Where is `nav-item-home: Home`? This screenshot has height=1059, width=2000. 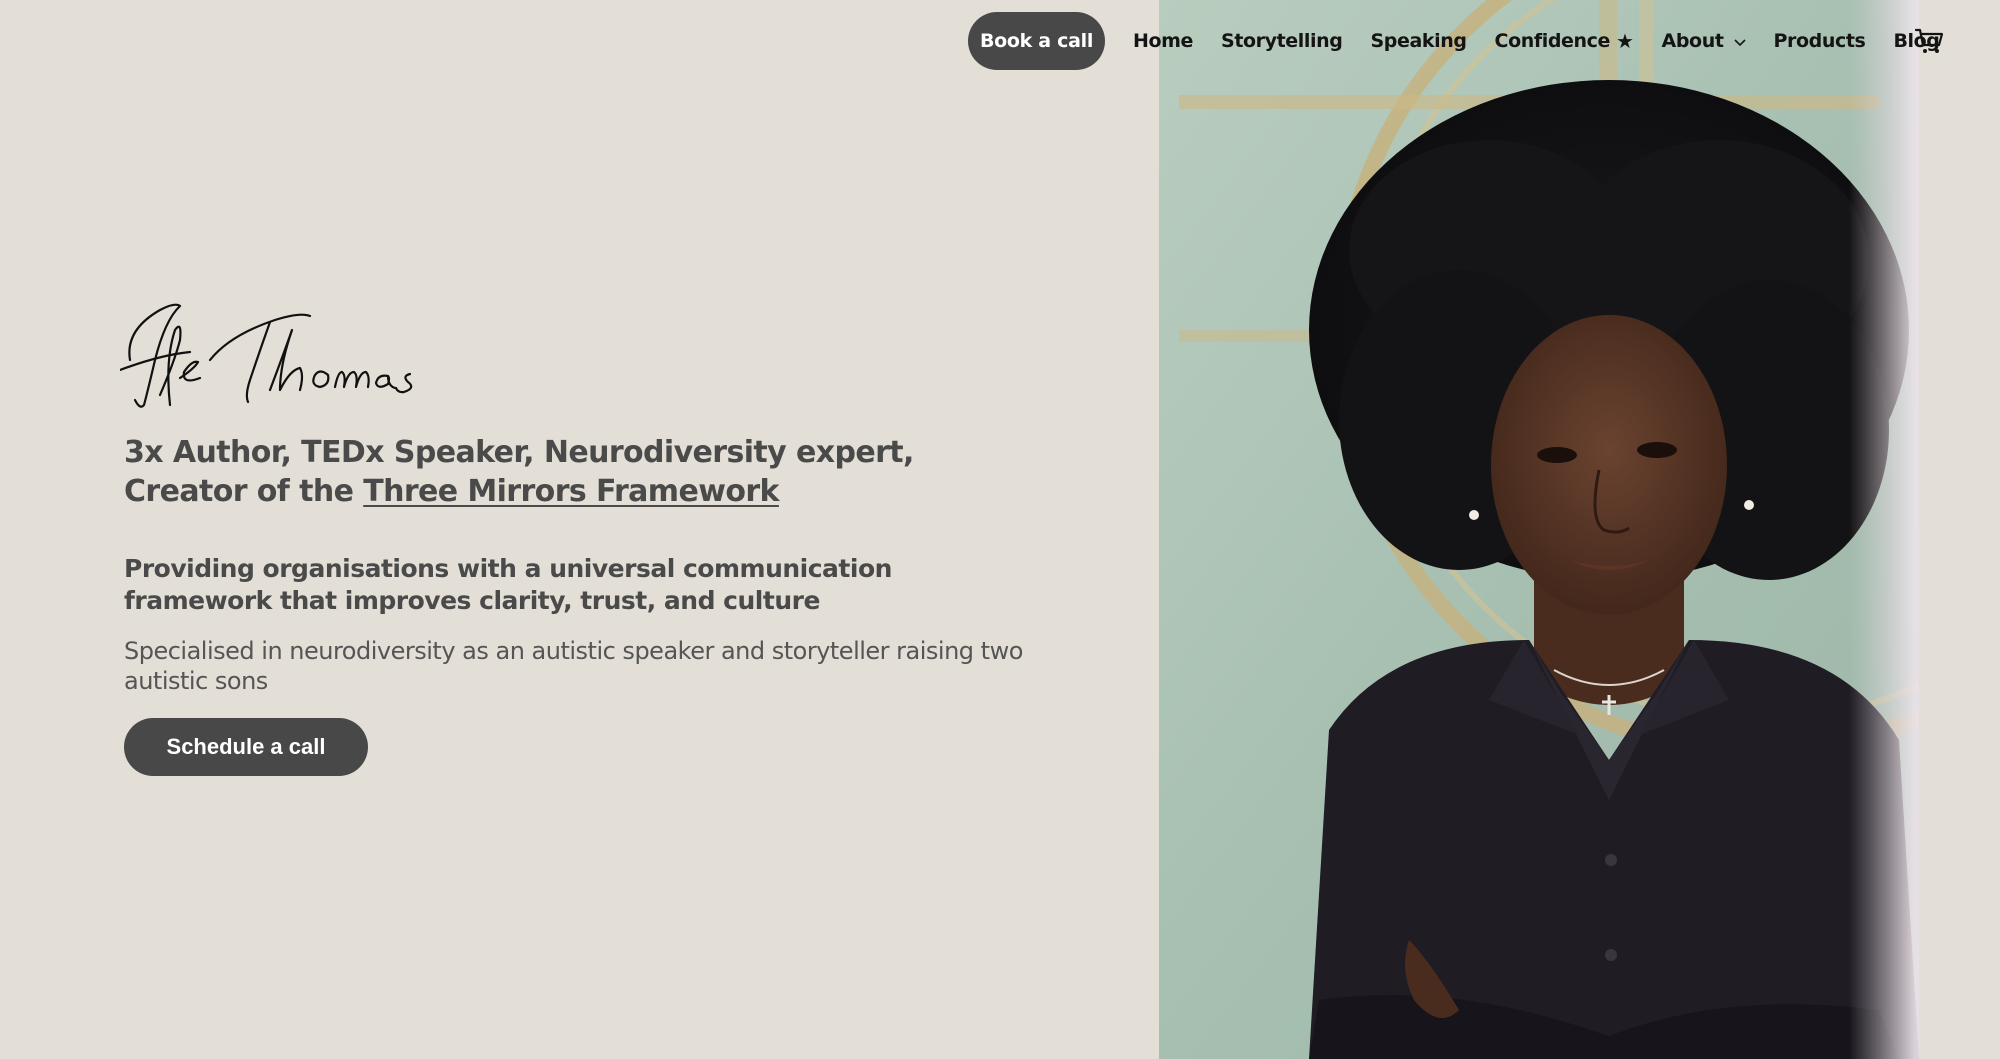 nav-item-home: Home is located at coordinates (1163, 41).